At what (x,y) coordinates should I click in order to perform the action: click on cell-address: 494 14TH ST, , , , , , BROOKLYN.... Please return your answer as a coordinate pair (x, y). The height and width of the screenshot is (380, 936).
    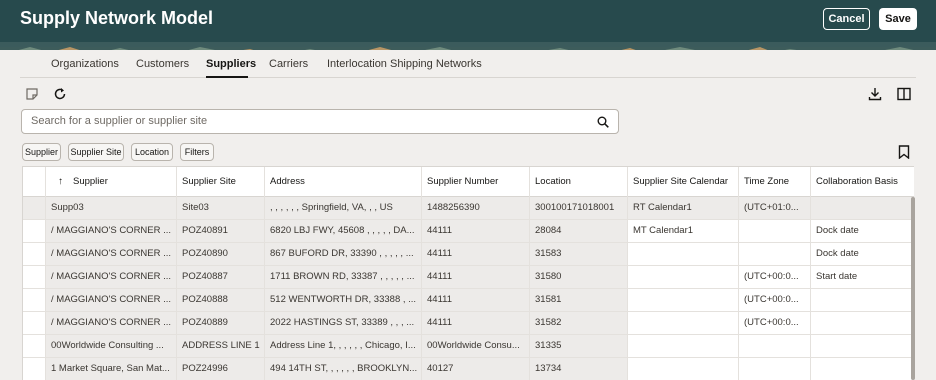
    Looking at the image, I should click on (342, 369).